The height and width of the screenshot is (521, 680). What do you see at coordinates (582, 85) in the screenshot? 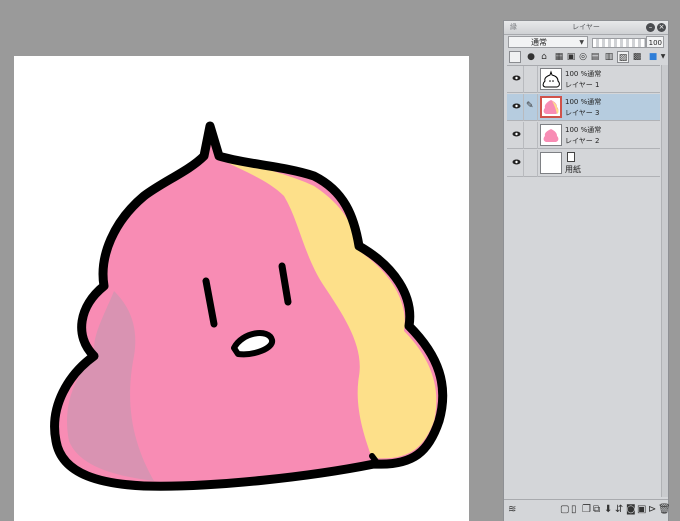
I see `layer-name: レイヤー 1` at bounding box center [582, 85].